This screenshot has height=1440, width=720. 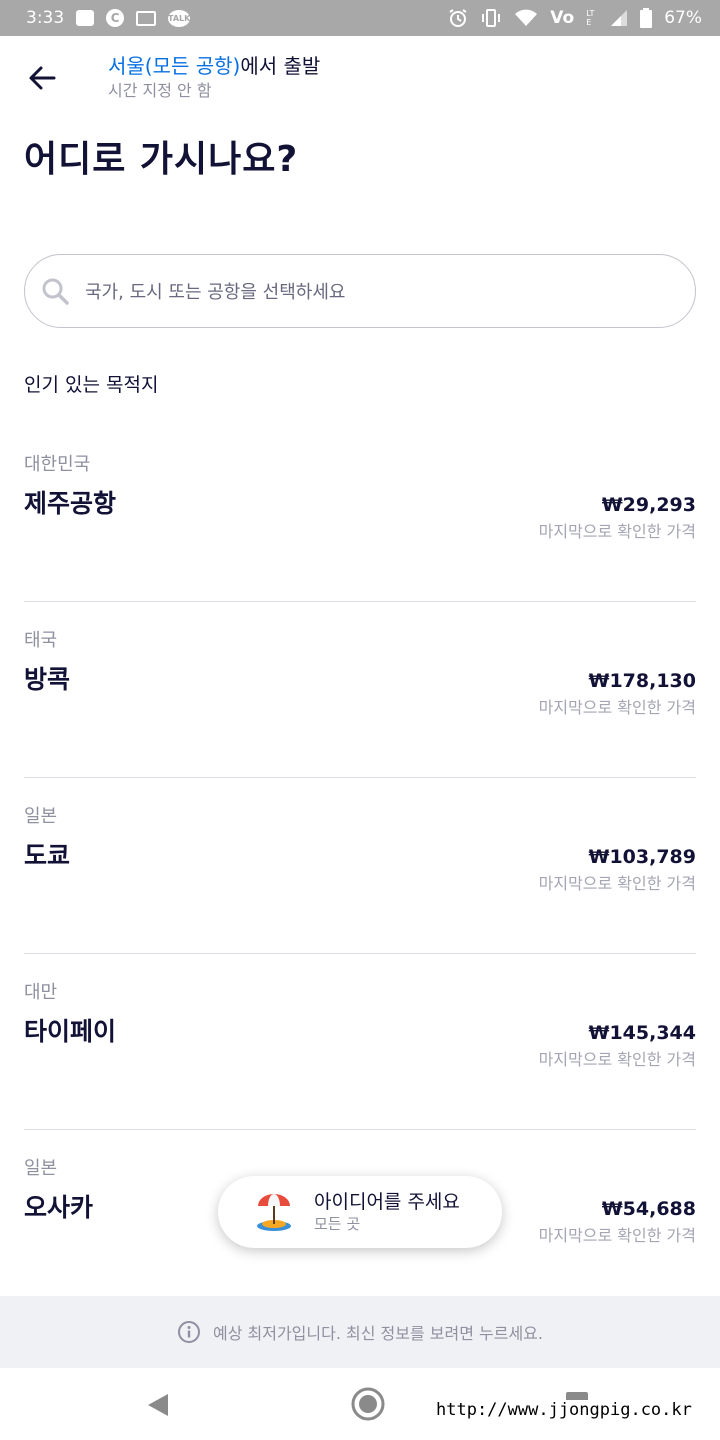 I want to click on destination-price: ₩29,293, so click(x=648, y=505).